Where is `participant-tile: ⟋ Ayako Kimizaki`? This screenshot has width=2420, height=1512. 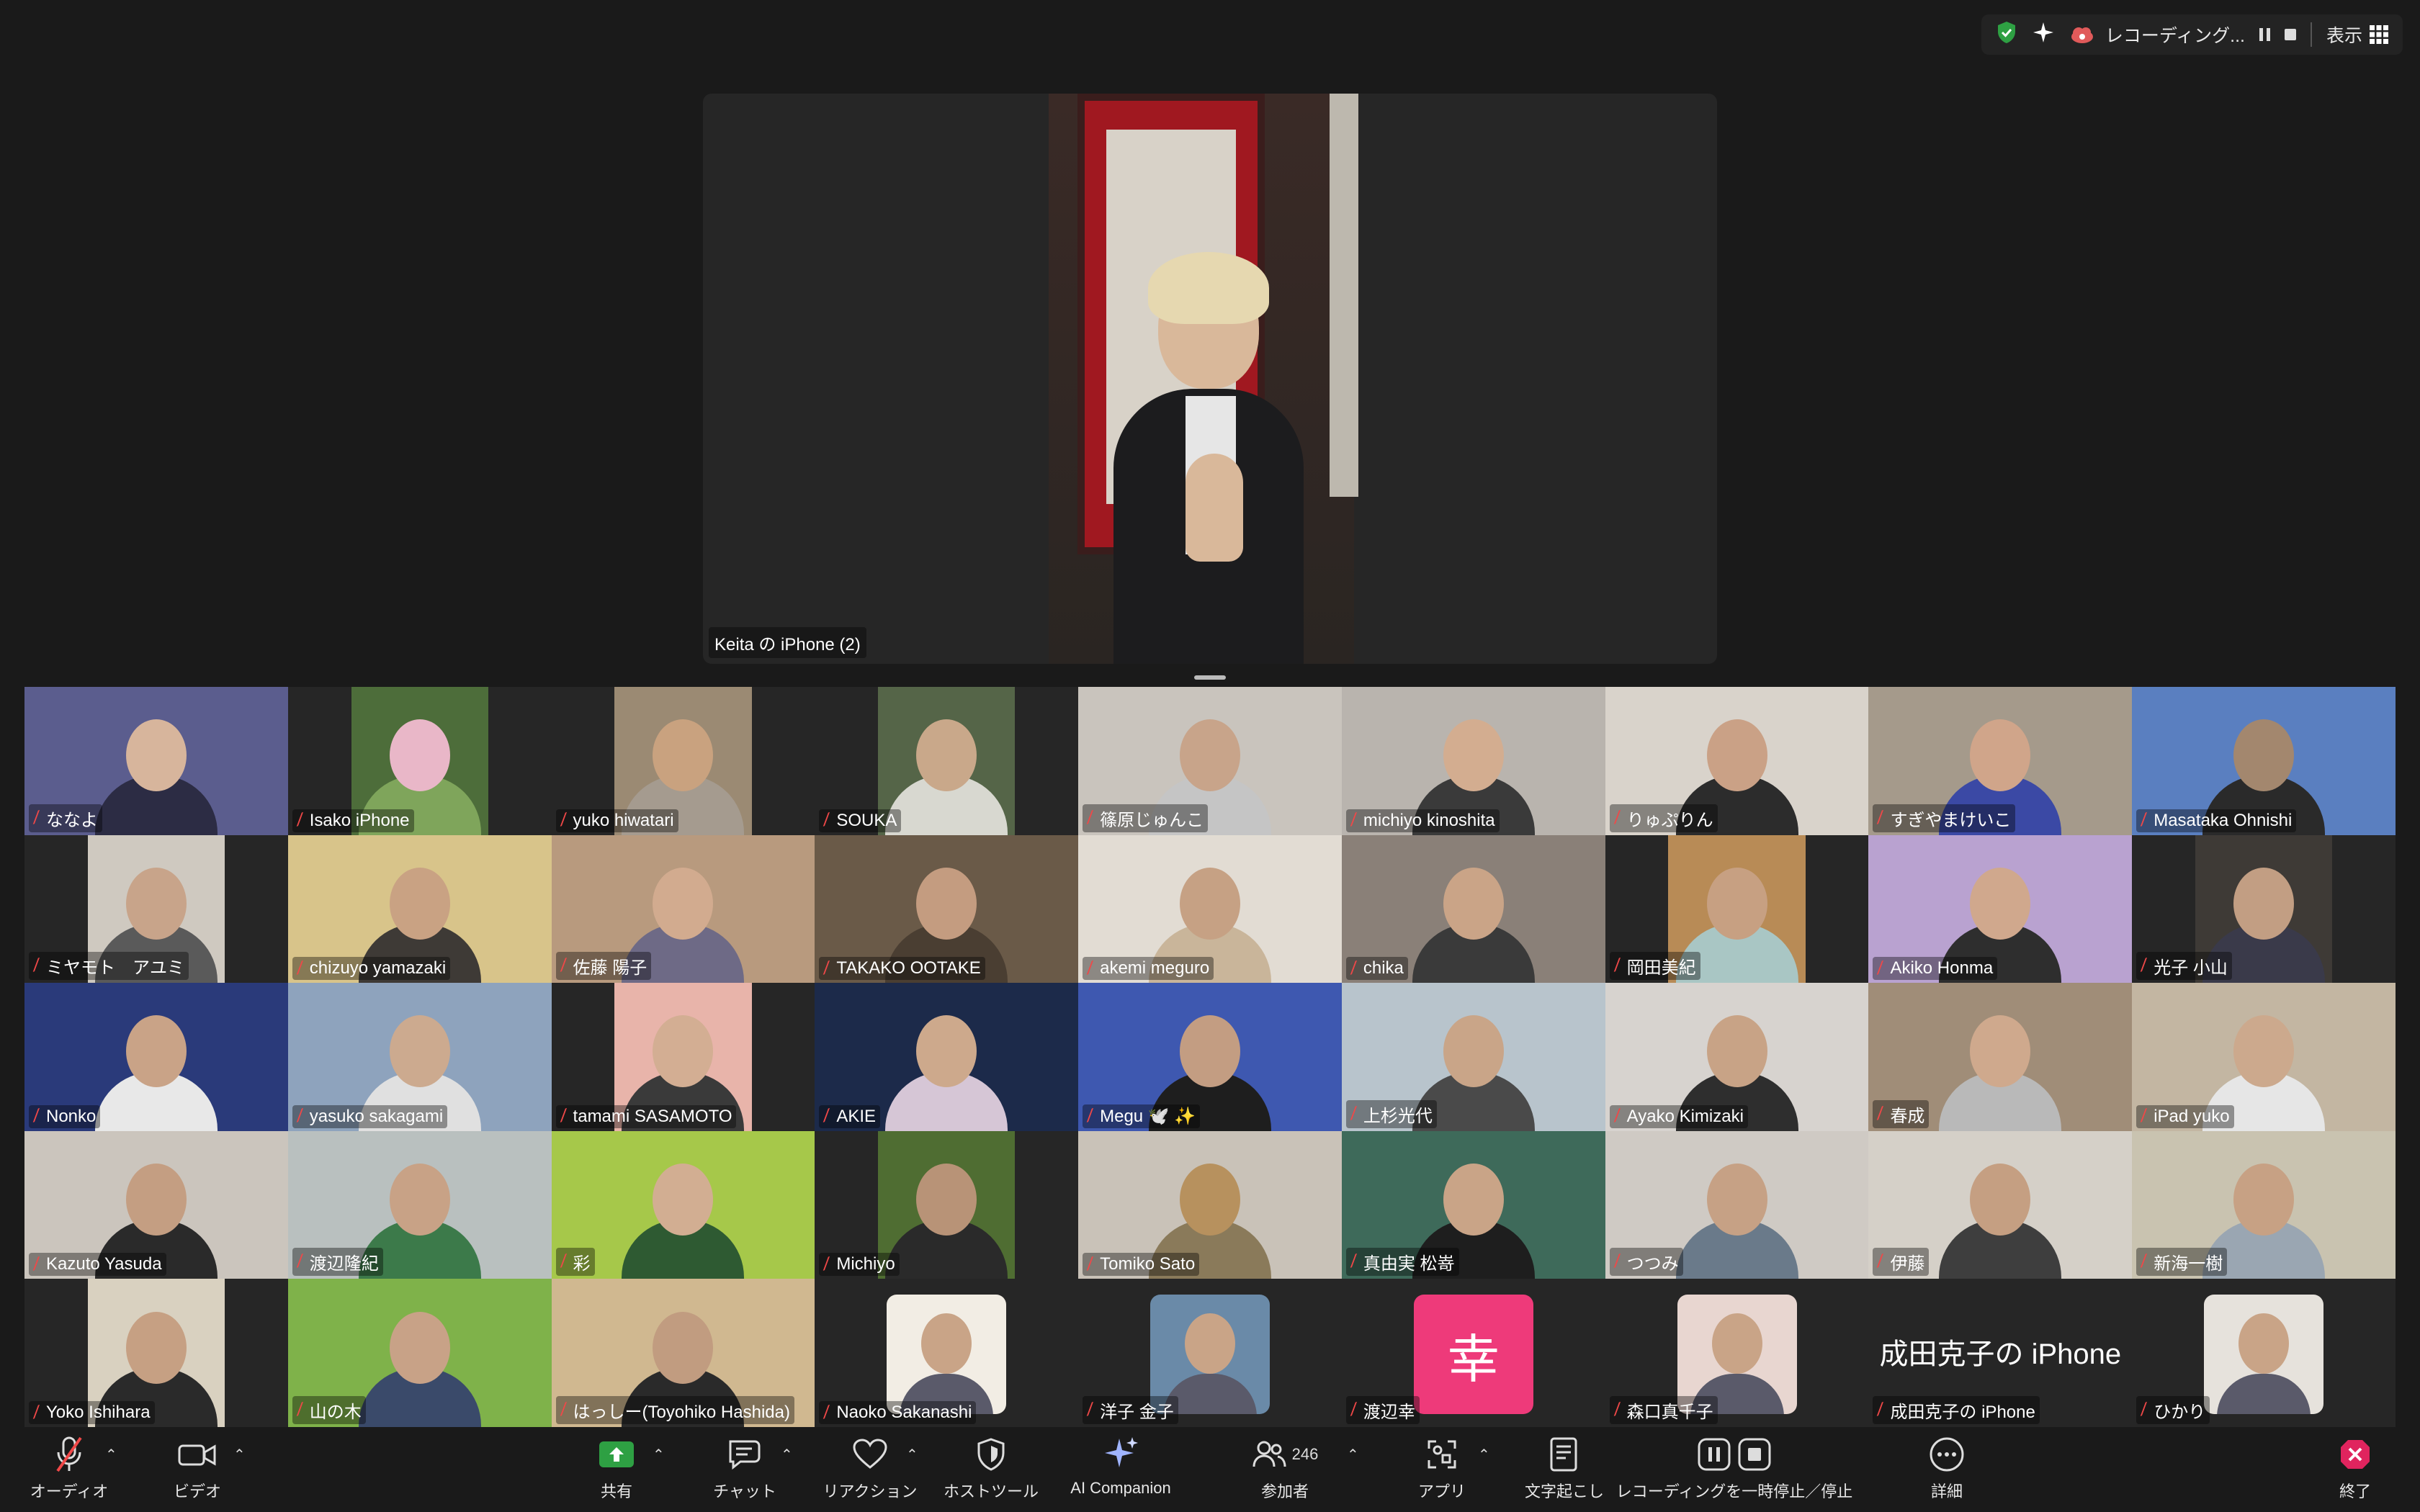
participant-tile: ⟋ Ayako Kimizaki is located at coordinates (1737, 1057).